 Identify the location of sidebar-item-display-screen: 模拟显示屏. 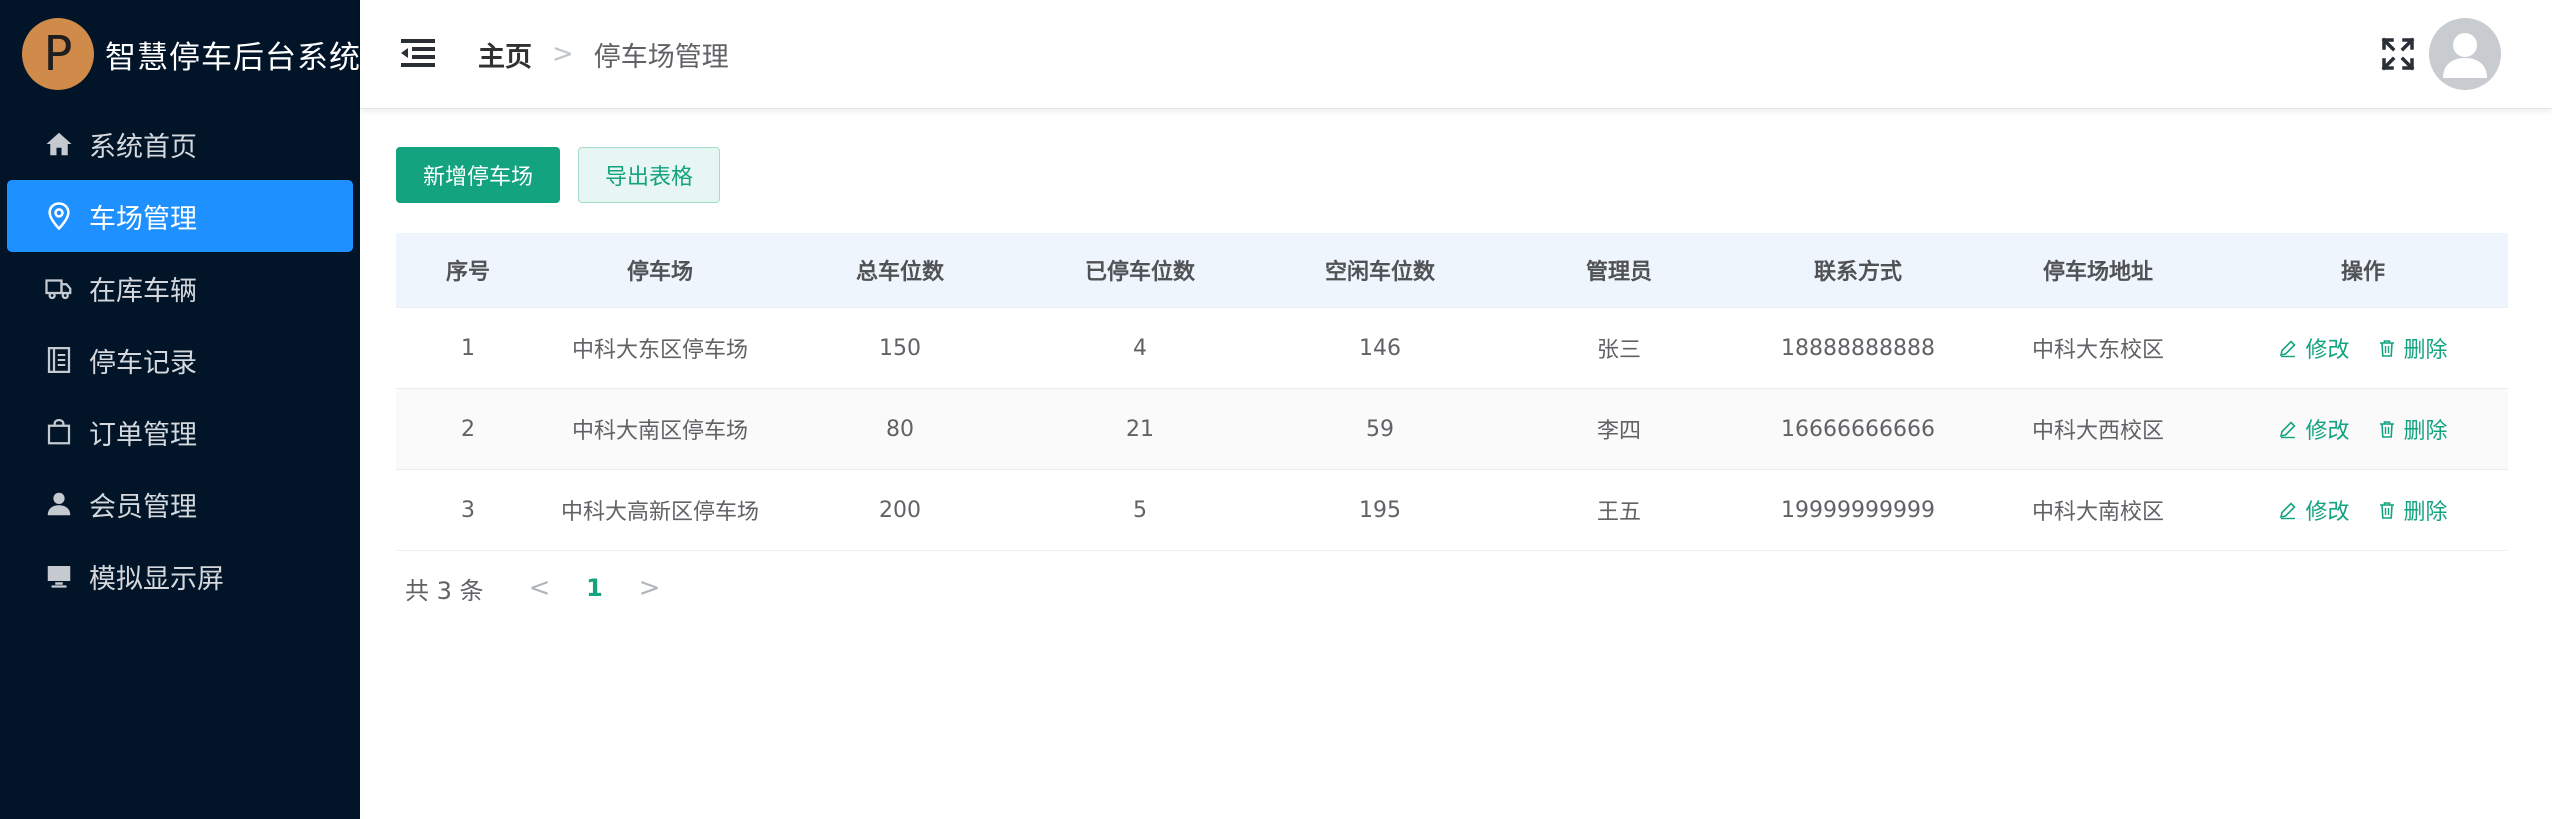
(180, 576).